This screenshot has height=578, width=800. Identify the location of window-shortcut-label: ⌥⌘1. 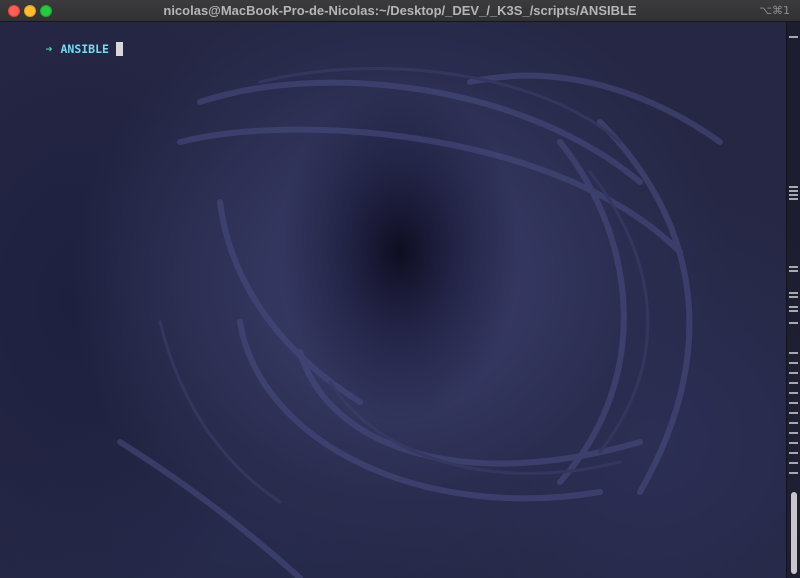
(774, 10).